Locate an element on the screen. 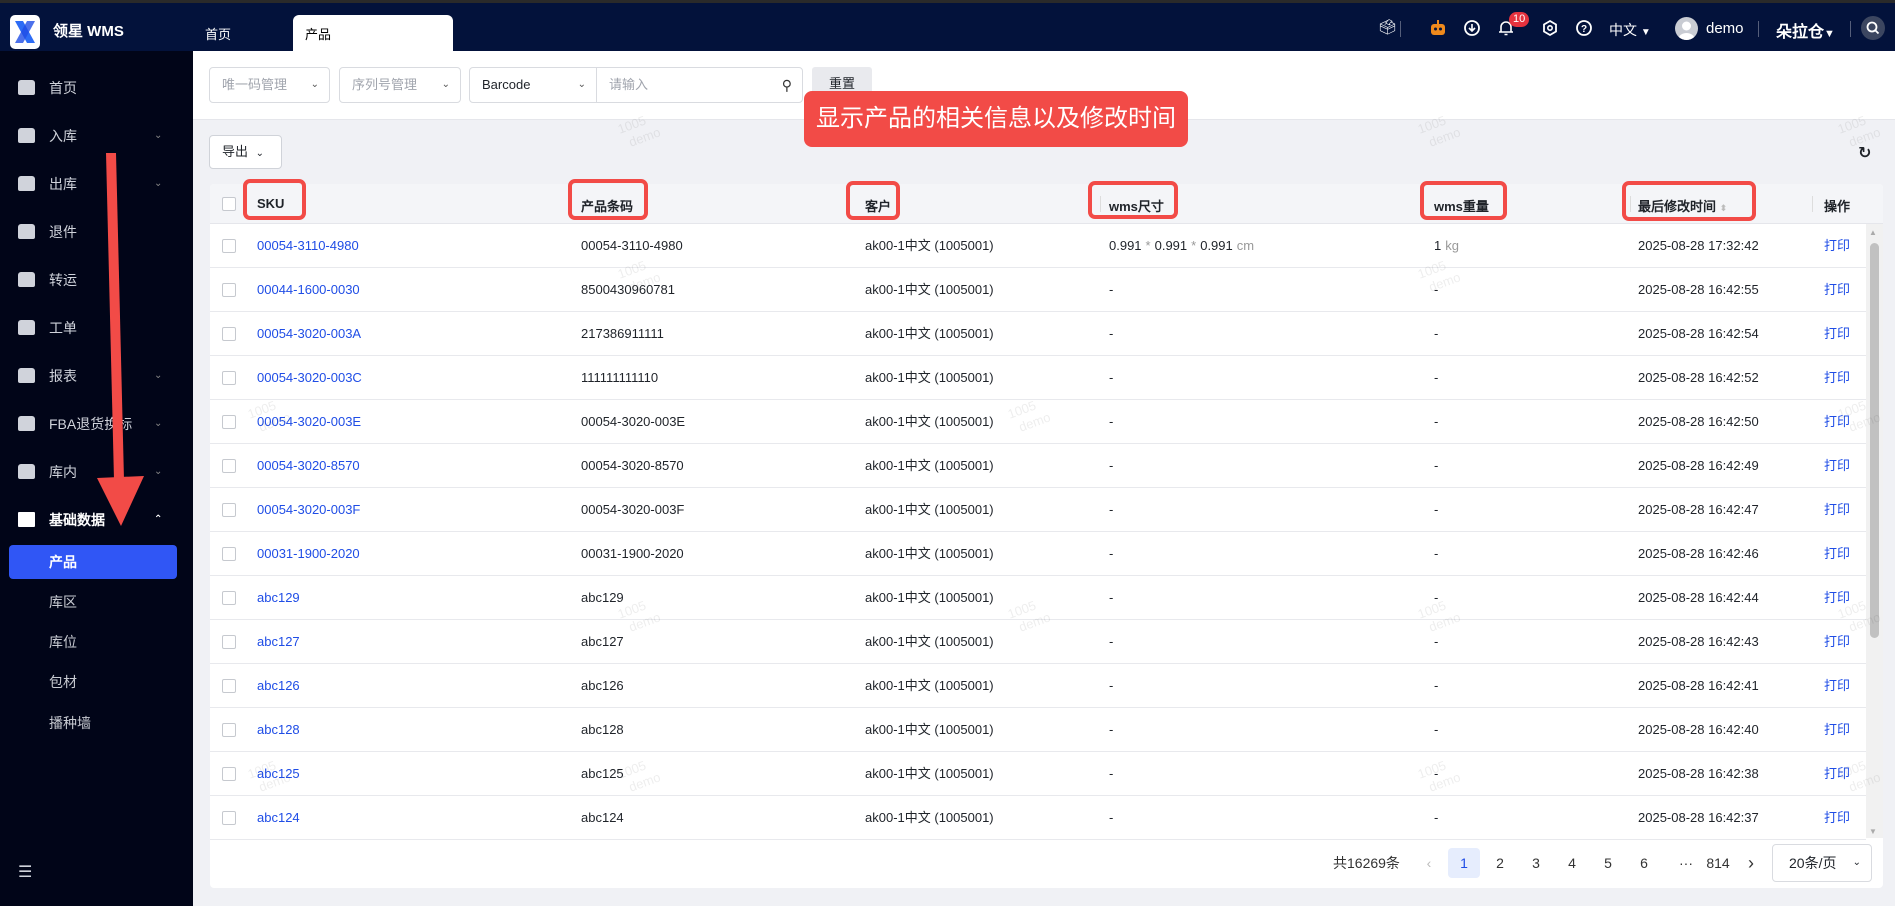 Image resolution: width=1895 pixels, height=906 pixels. page-last: 814 is located at coordinates (1718, 863).